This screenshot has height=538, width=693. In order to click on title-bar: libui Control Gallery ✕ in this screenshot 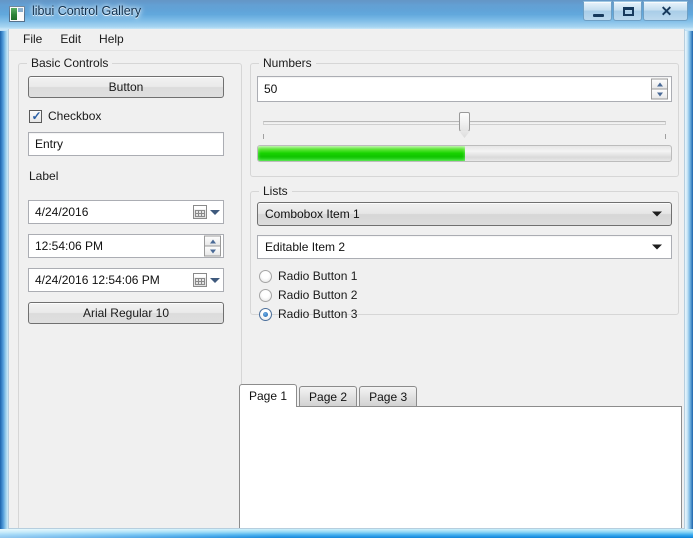, I will do `click(346, 14)`.